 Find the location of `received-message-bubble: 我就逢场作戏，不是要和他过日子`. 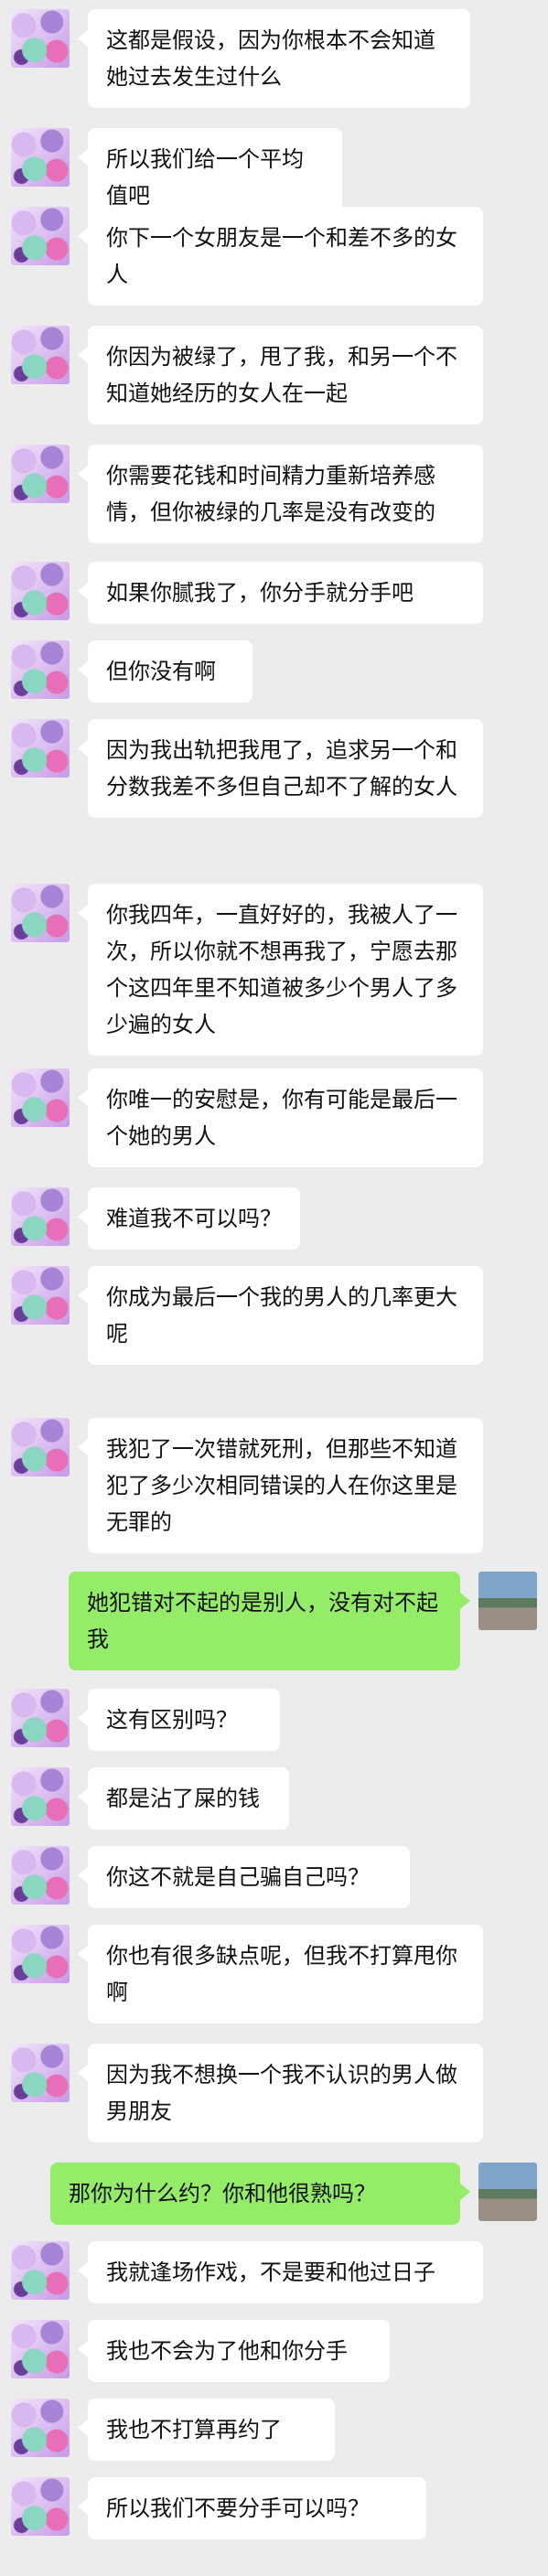

received-message-bubble: 我就逢场作戏，不是要和他过日子 is located at coordinates (280, 2272).